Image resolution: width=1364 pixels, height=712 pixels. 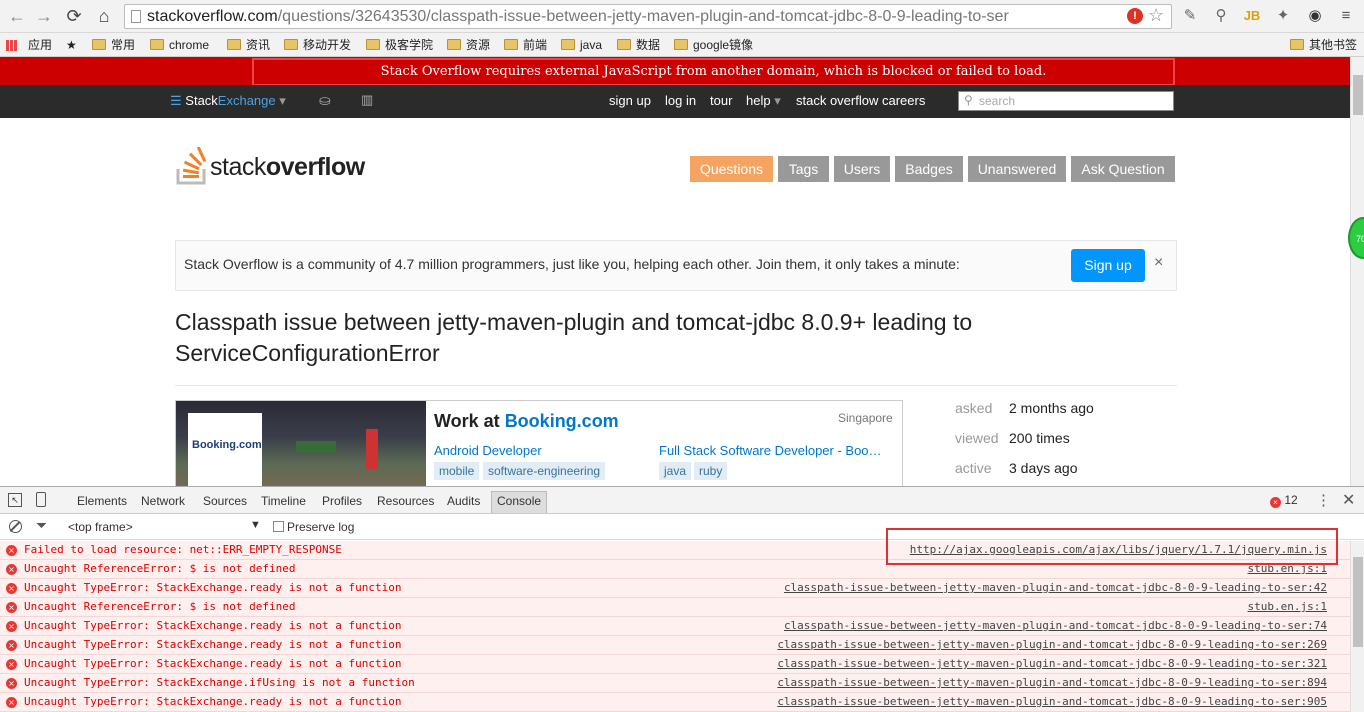 I want to click on search-icon: ⚲, so click(x=968, y=100).